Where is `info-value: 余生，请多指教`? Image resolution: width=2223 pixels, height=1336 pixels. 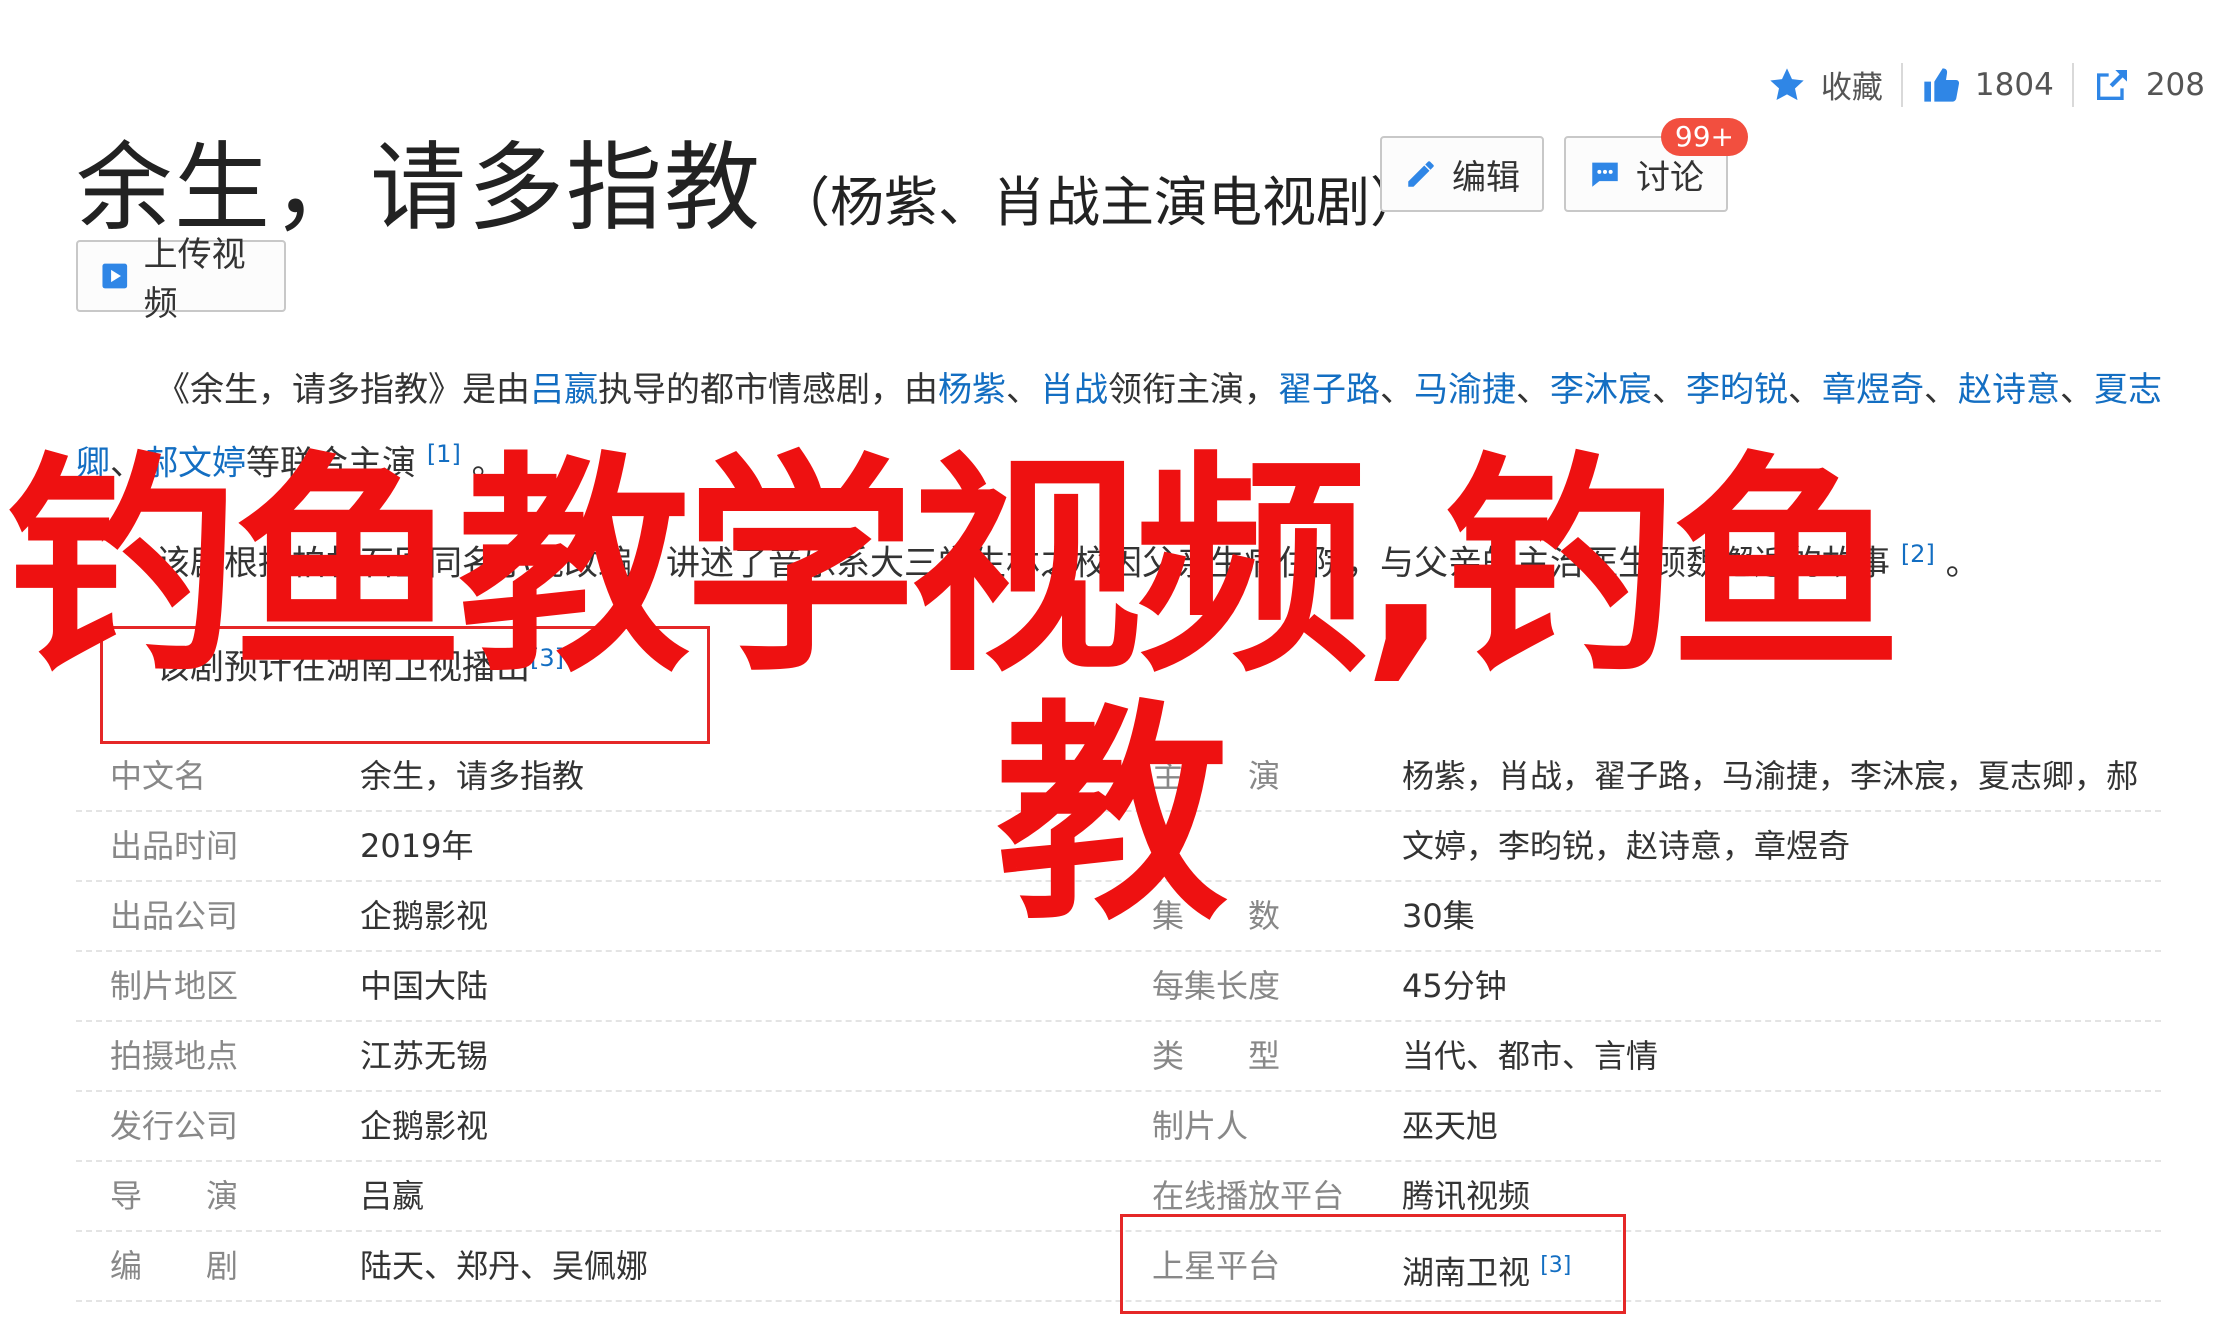 info-value: 余生，请多指教 is located at coordinates (472, 776).